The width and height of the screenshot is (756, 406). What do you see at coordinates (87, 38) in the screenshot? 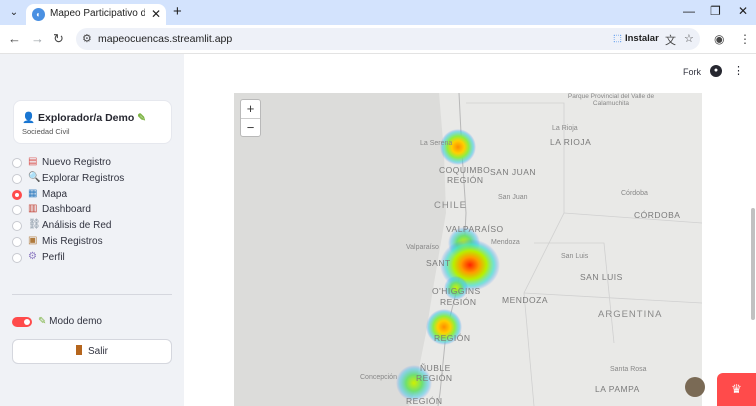
I see `site-settings-icon: ⚙` at bounding box center [87, 38].